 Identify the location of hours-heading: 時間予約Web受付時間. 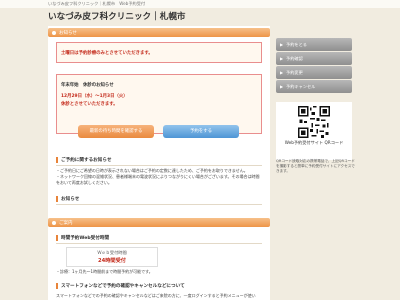
(159, 238).